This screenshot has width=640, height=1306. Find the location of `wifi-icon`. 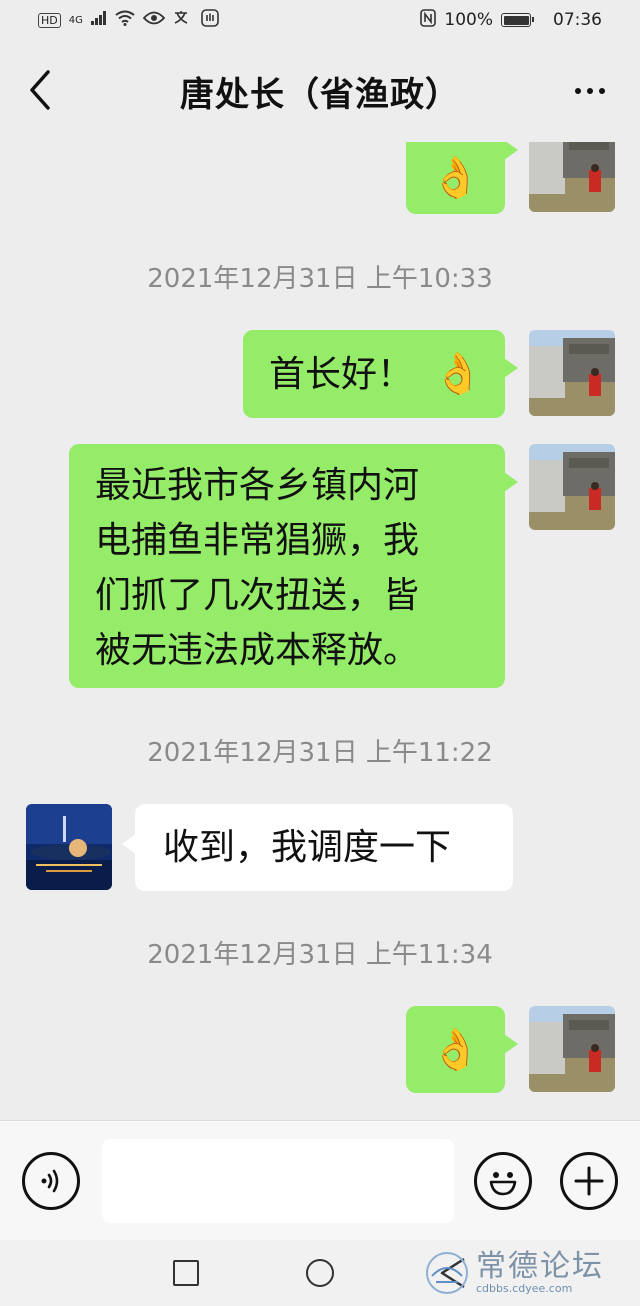

wifi-icon is located at coordinates (125, 20).